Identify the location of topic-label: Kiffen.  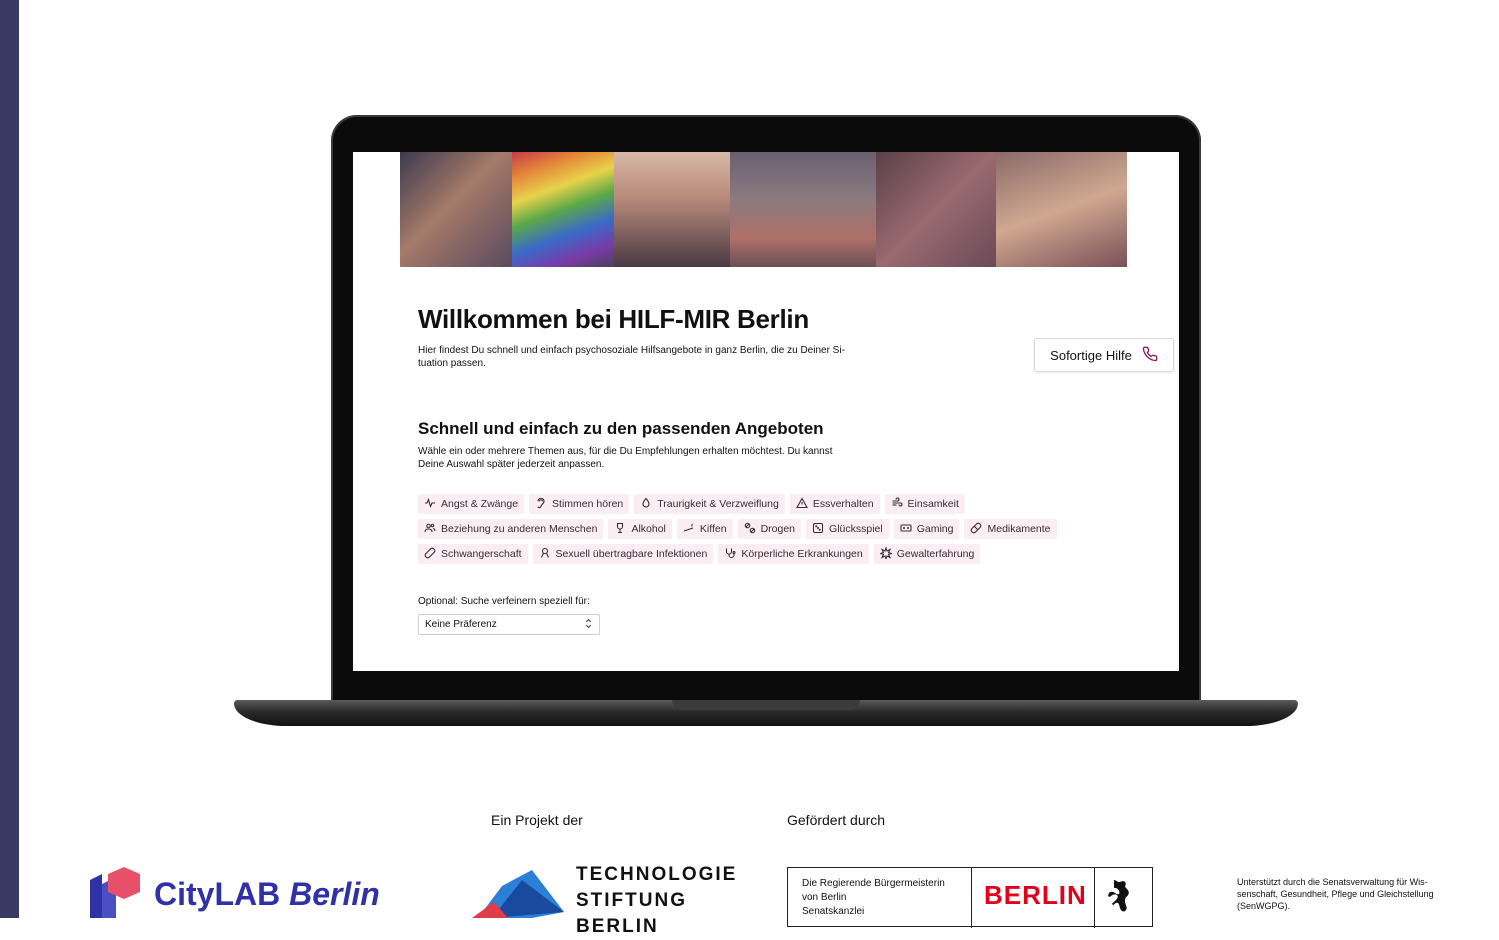
(713, 529).